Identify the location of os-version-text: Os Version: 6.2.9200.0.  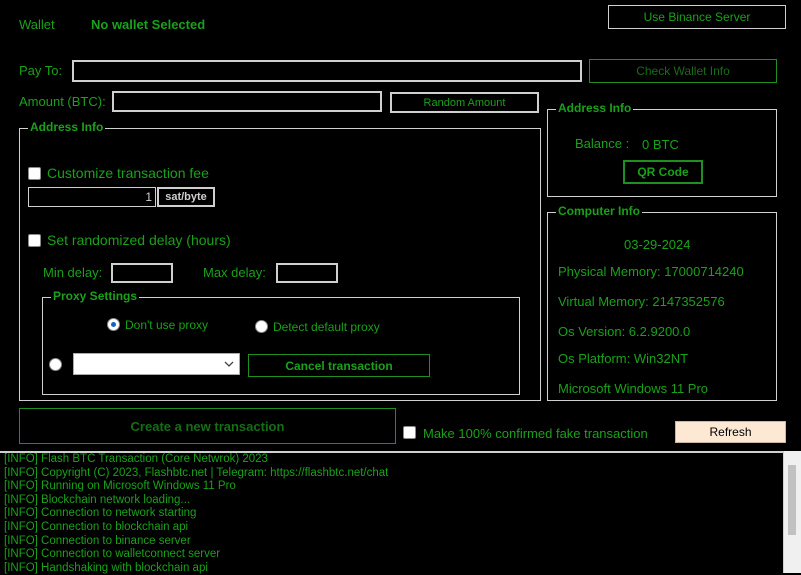
(624, 331).